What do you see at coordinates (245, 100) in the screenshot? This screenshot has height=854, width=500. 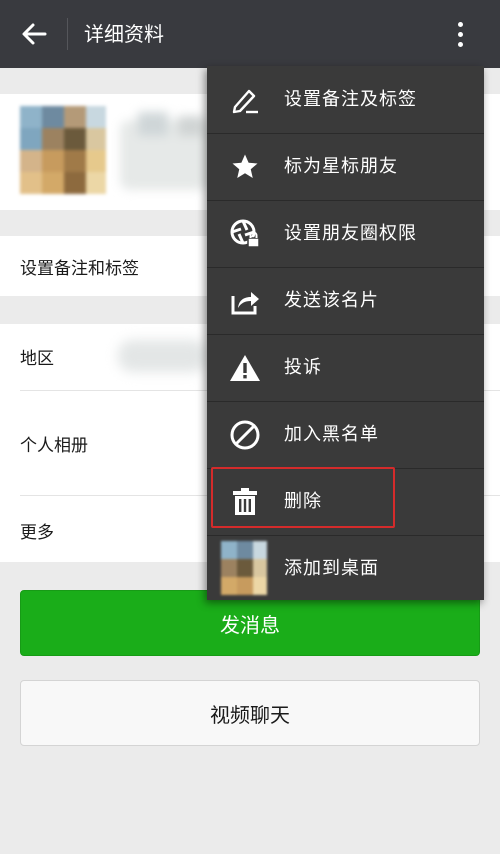 I see `pencil-icon` at bounding box center [245, 100].